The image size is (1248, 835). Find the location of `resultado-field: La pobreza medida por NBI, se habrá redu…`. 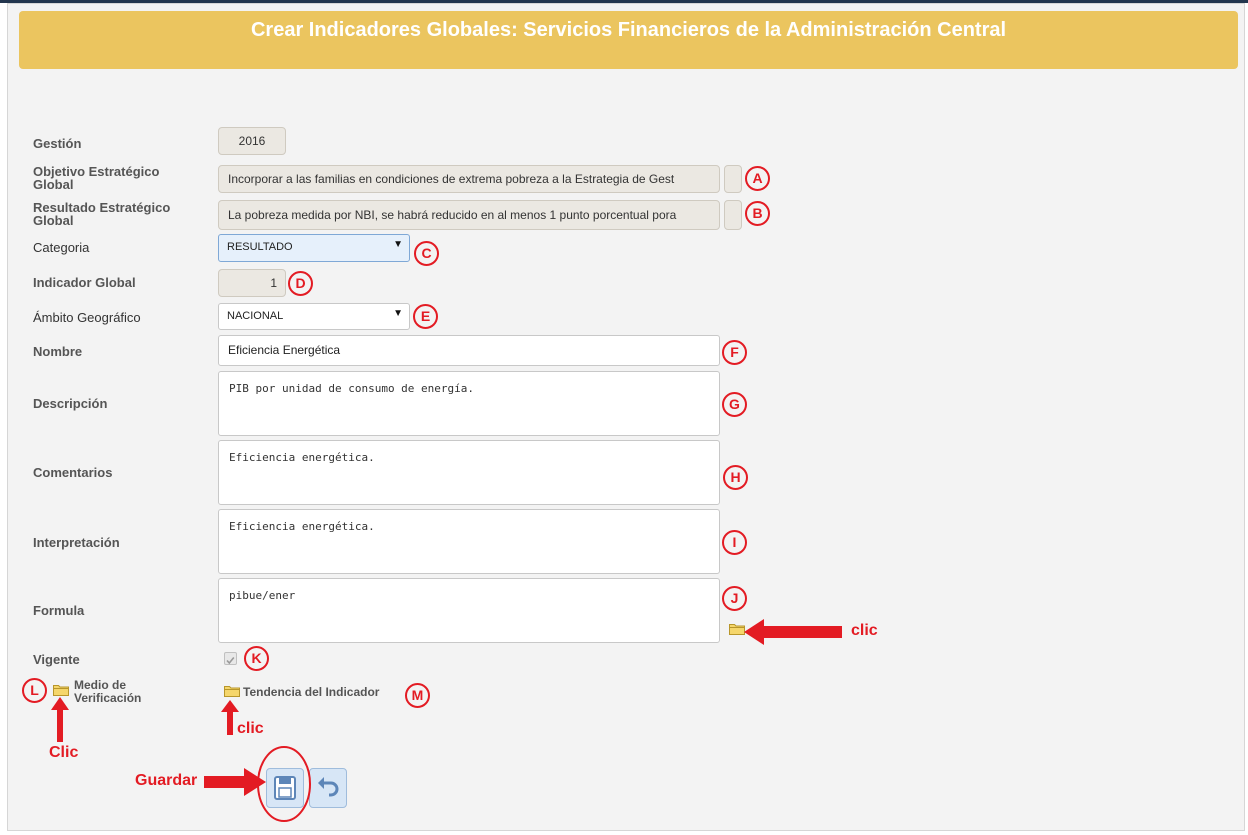

resultado-field: La pobreza medida por NBI, se habrá redu… is located at coordinates (469, 215).